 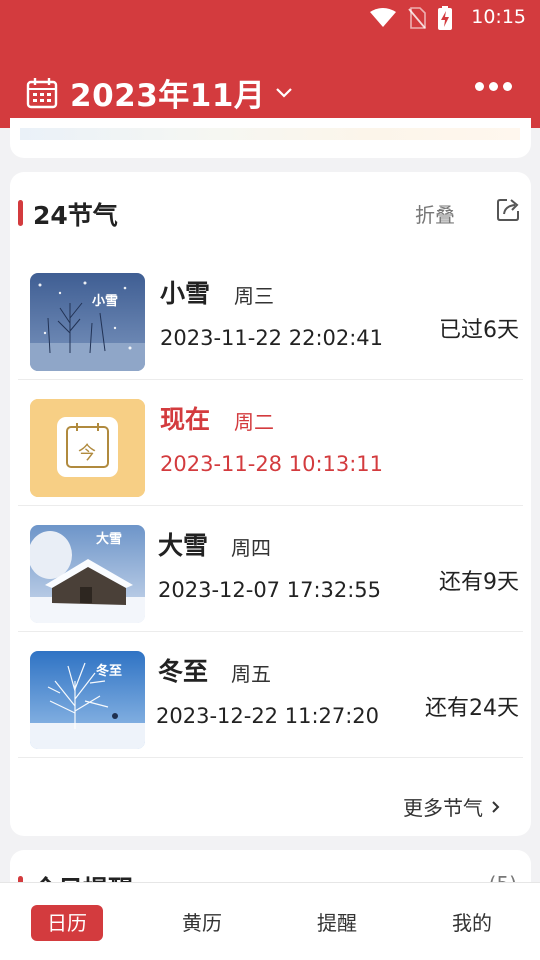 What do you see at coordinates (472, 708) in the screenshot?
I see `term-relative-days: 还有24天` at bounding box center [472, 708].